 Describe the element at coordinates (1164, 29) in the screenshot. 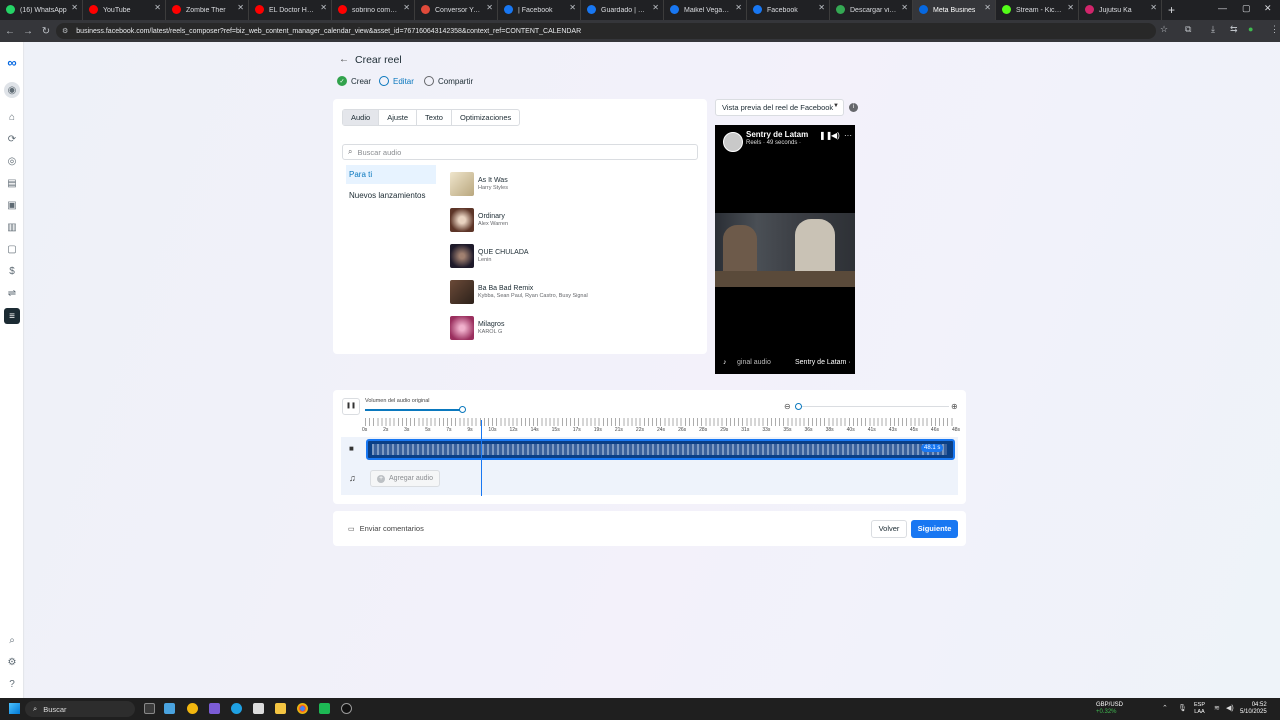

I see `star-icon: ☆` at that location.